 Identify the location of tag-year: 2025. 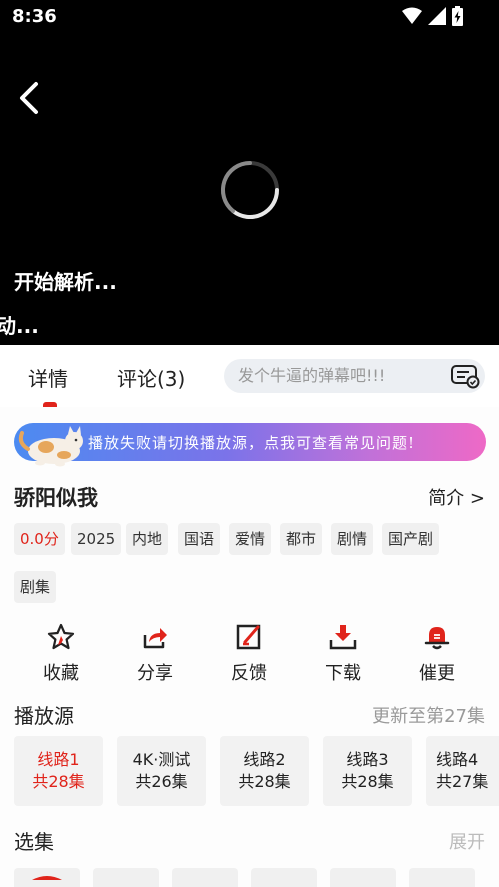
(96, 539).